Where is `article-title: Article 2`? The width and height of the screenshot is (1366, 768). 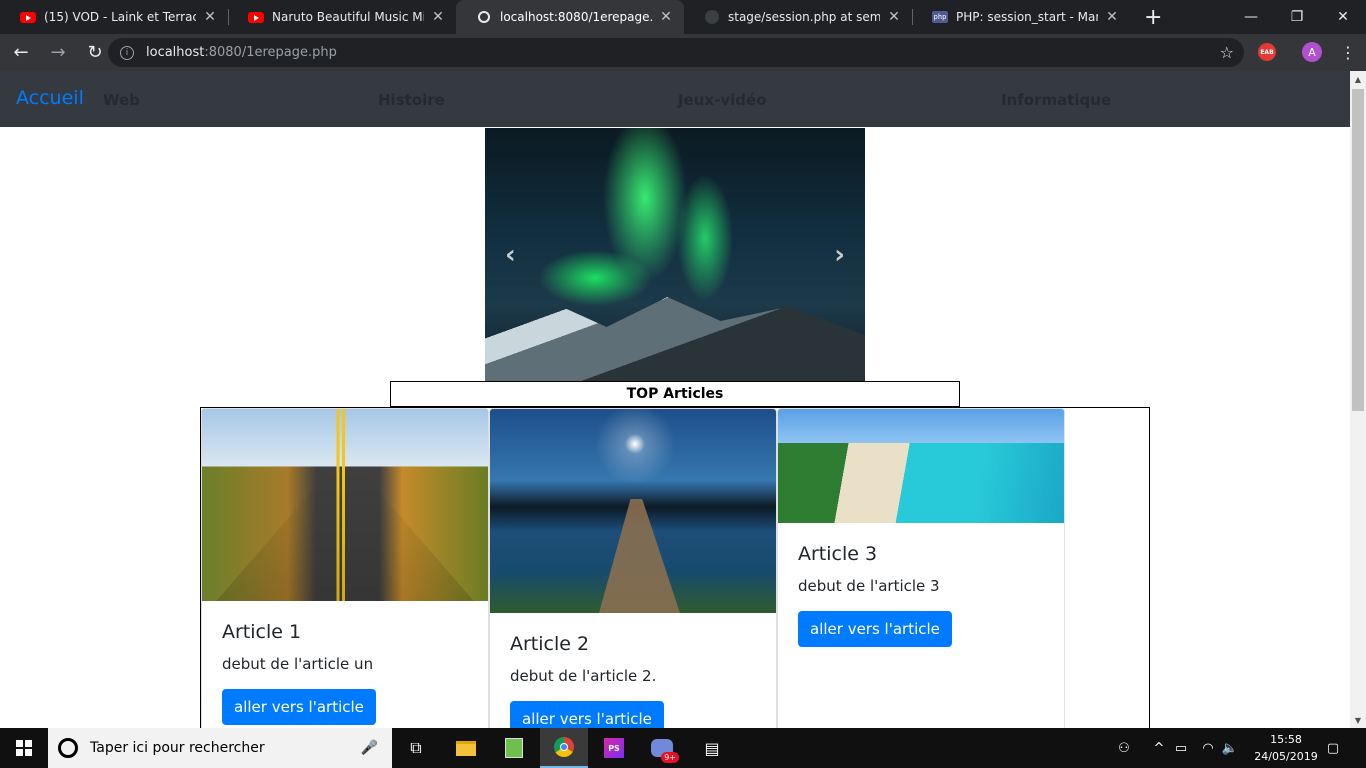 article-title: Article 2 is located at coordinates (550, 644).